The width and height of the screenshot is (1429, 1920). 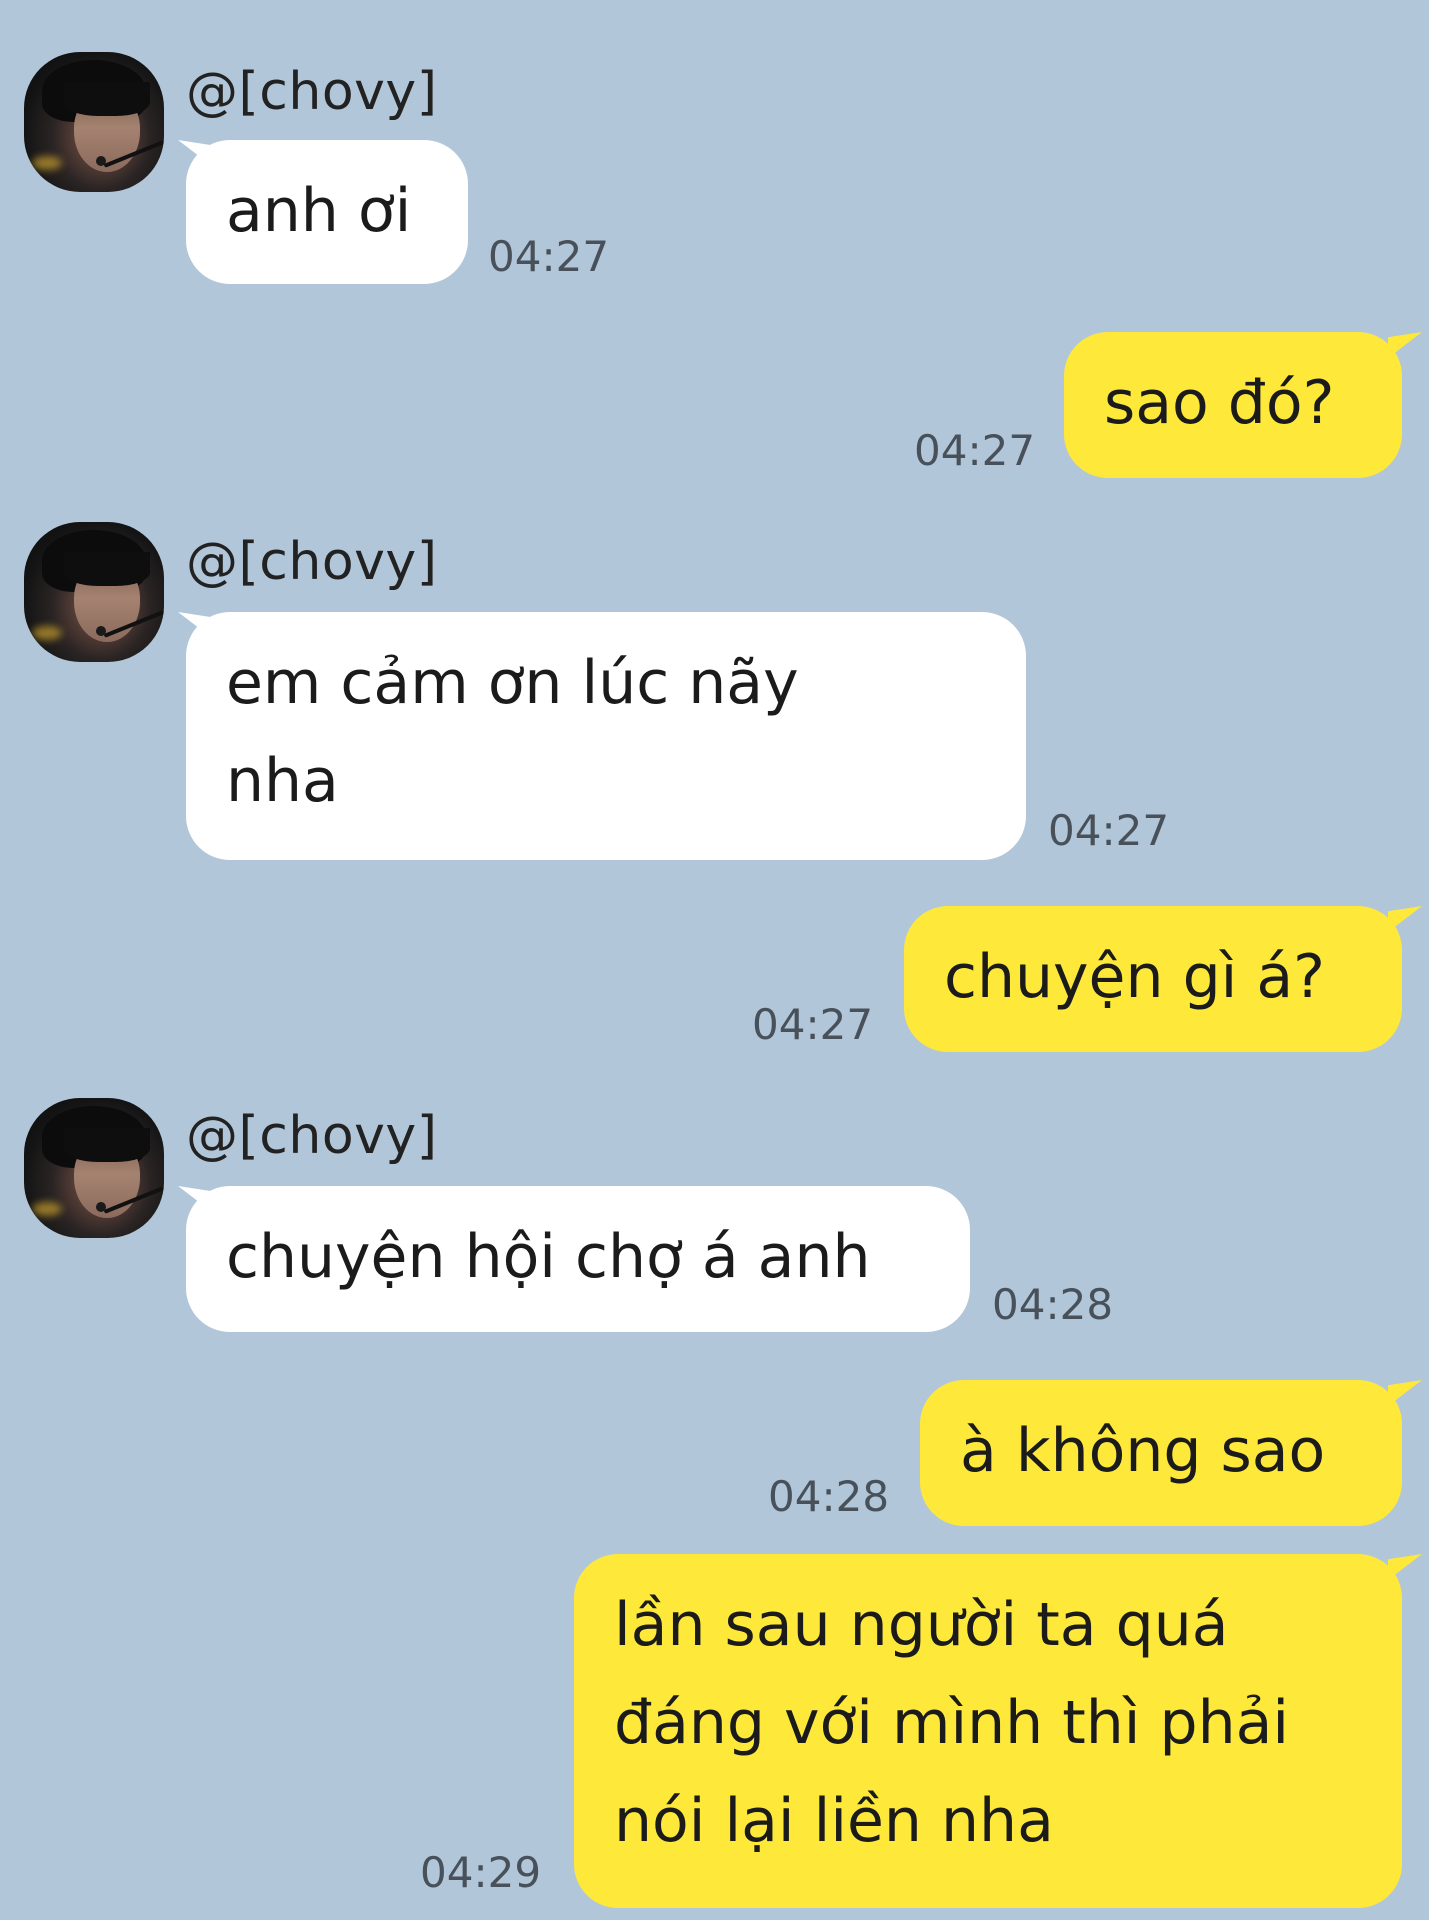 I want to click on message-bubble-incoming: chuyện hội chợ á anh, so click(x=578, y=1259).